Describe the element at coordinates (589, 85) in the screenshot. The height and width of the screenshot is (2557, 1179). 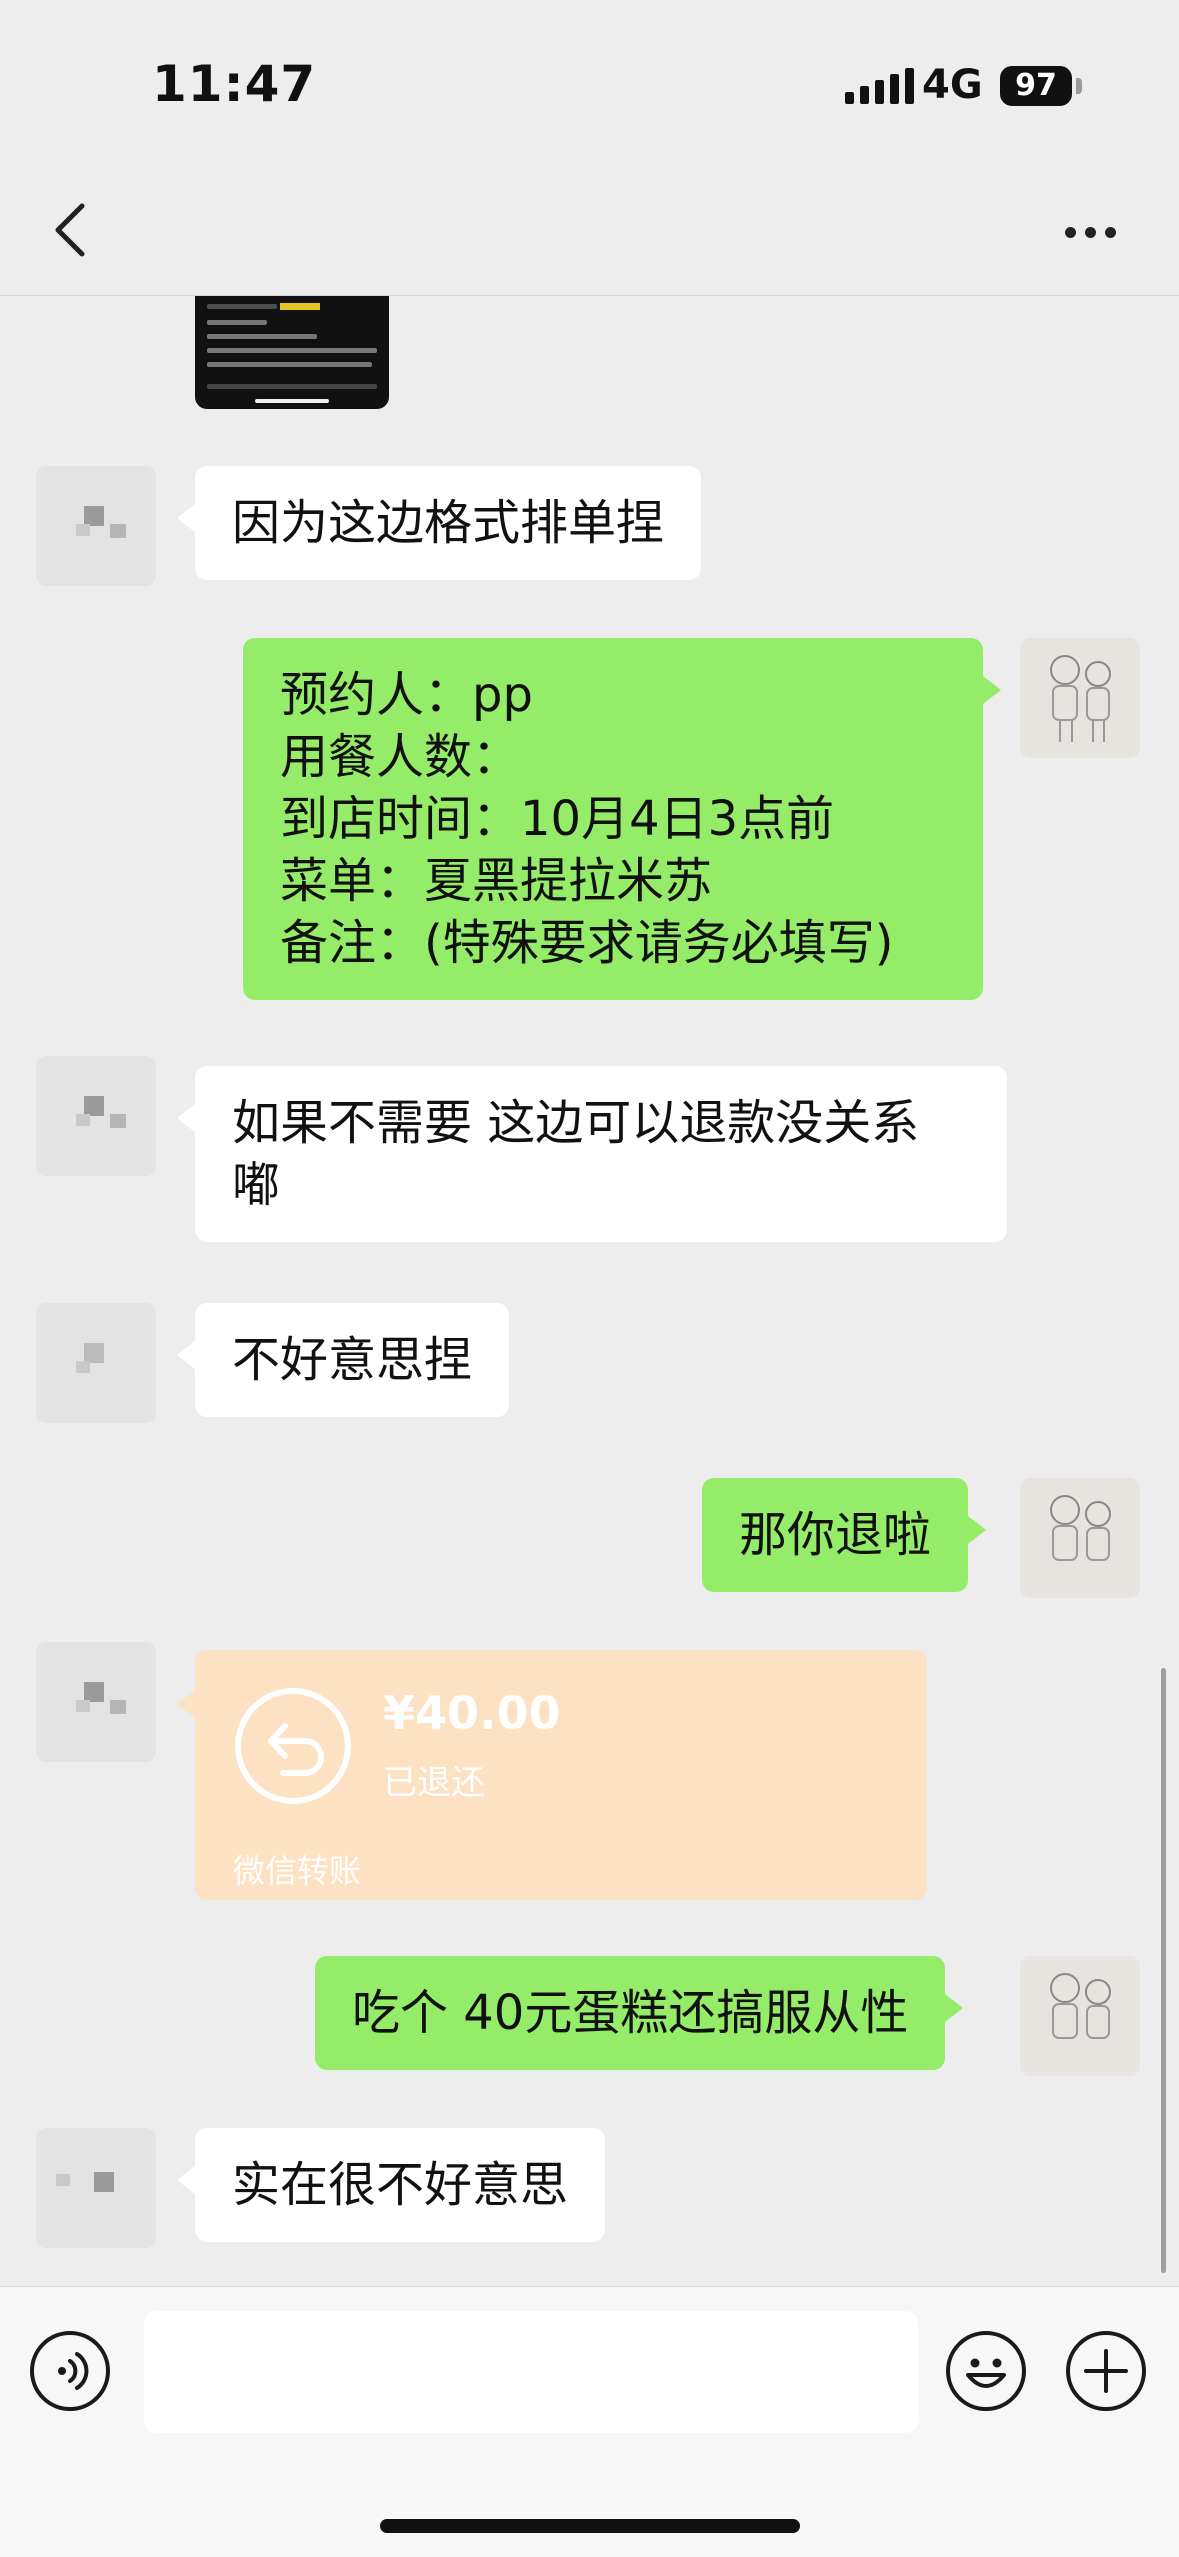
I see `status-bar: 11:47 4G 97` at that location.